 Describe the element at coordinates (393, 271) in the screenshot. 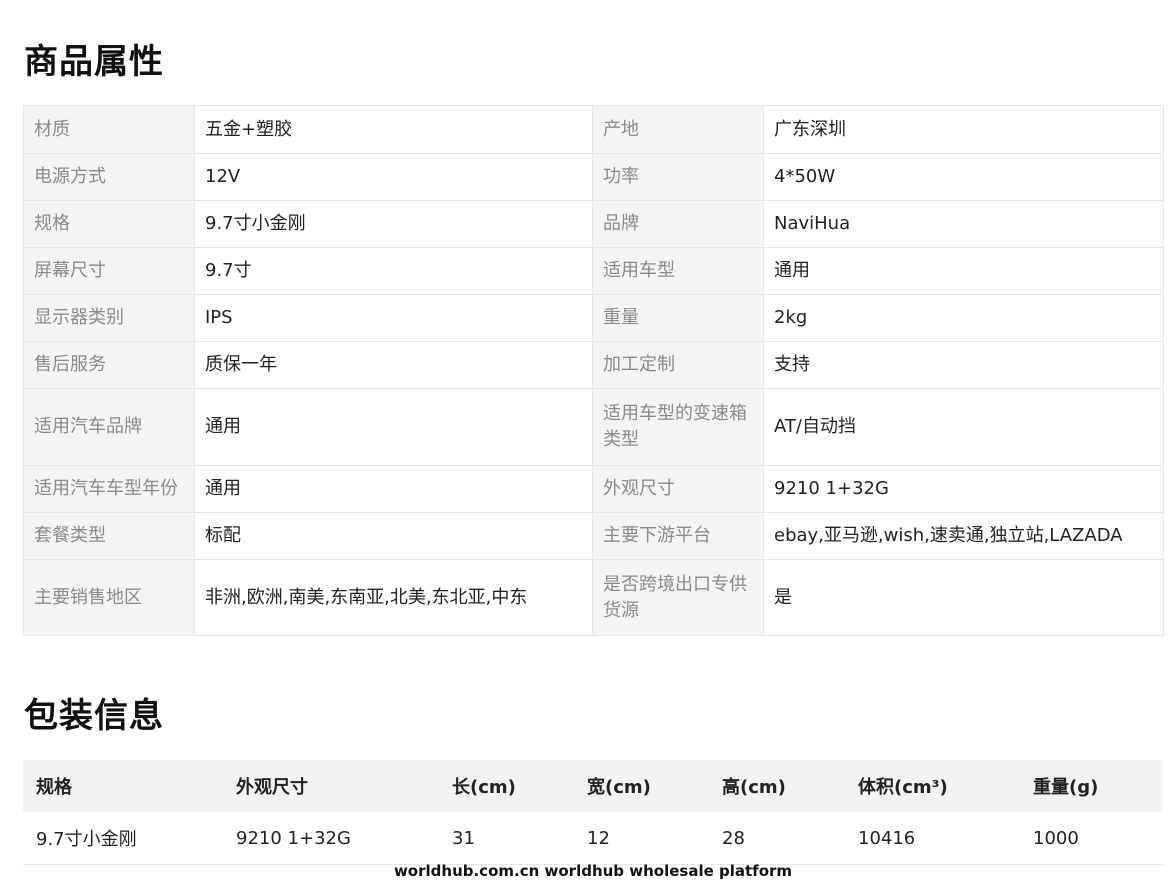

I see `attribute-value: 9.7寸` at that location.